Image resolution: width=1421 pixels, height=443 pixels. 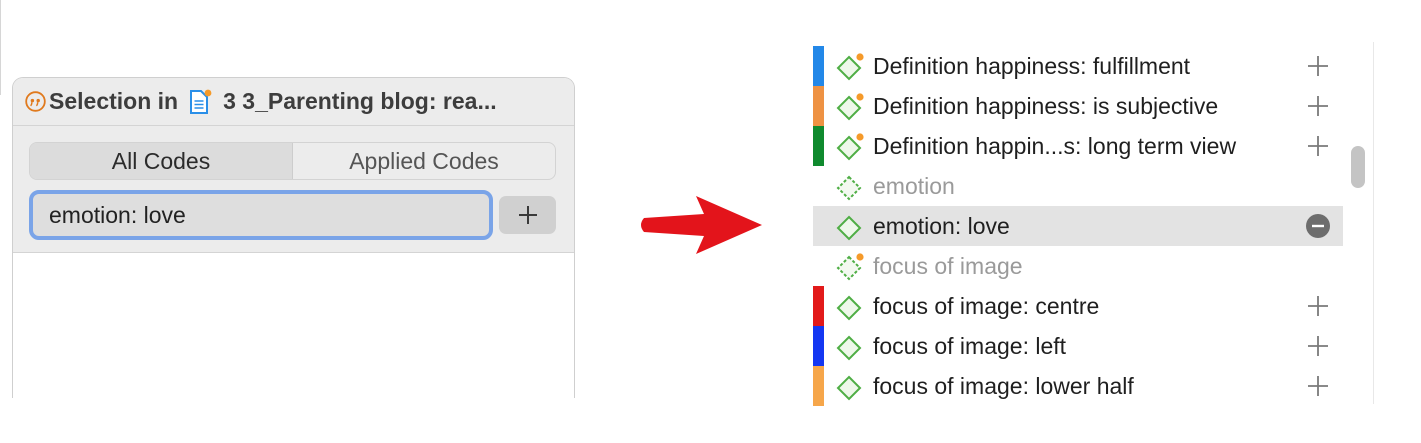 I want to click on code-list-item: focus of image: left, so click(x=1078, y=346).